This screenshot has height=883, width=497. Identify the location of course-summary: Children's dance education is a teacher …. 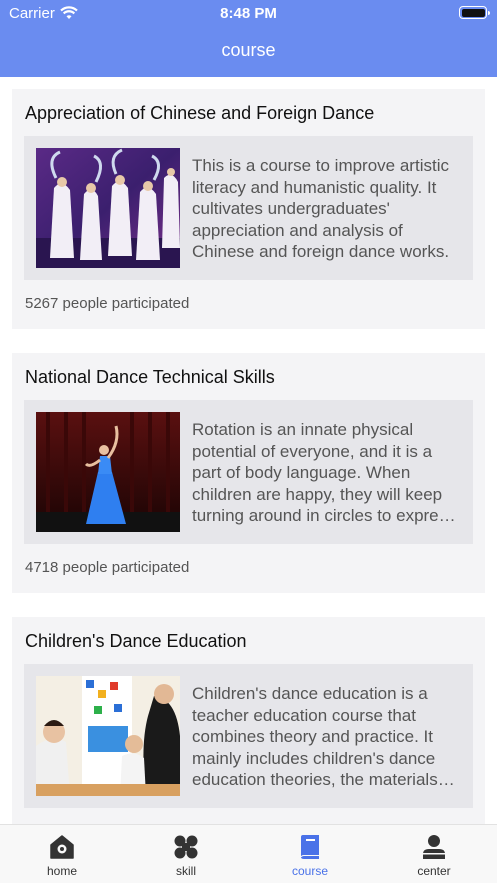
(248, 736).